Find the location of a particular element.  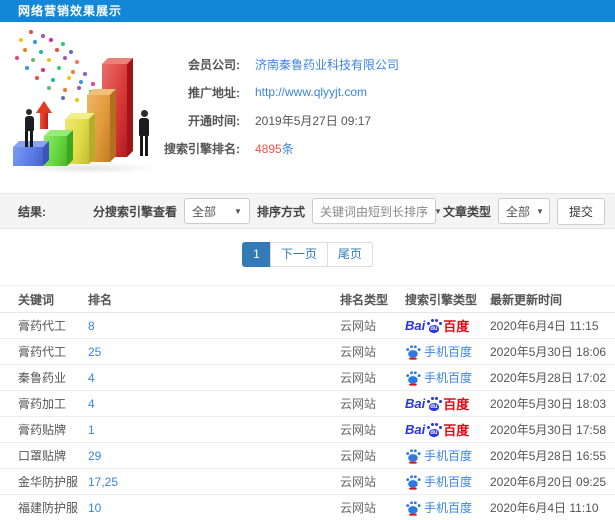

field-company: 会员公司: 济南秦鲁药业科技有限公司 is located at coordinates (247, 64).